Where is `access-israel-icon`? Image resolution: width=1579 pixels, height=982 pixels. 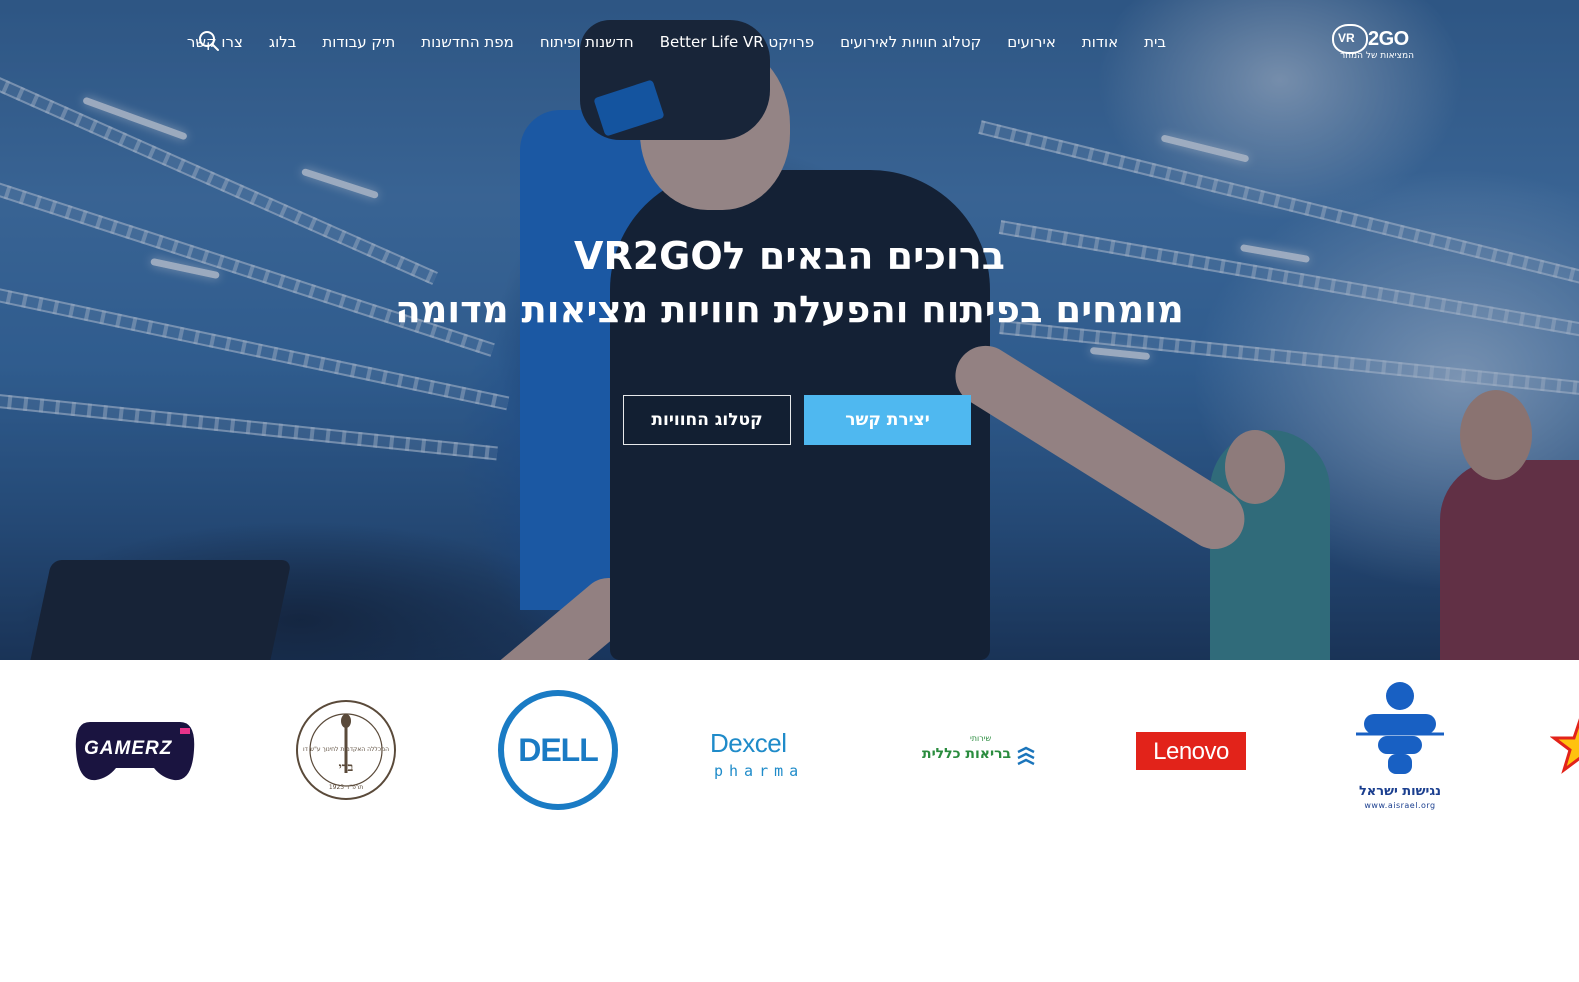 access-israel-icon is located at coordinates (1400, 728).